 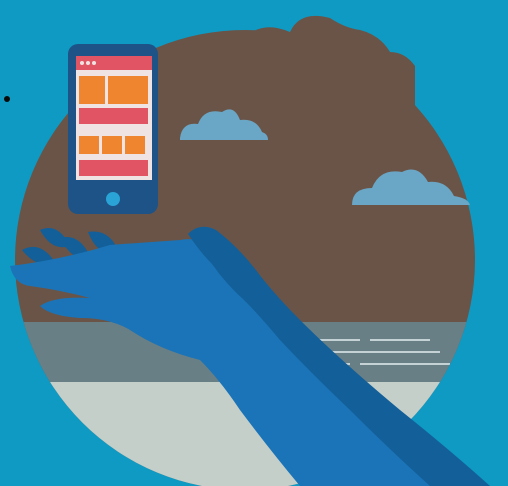 I want to click on phone-icon, so click(x=113, y=129).